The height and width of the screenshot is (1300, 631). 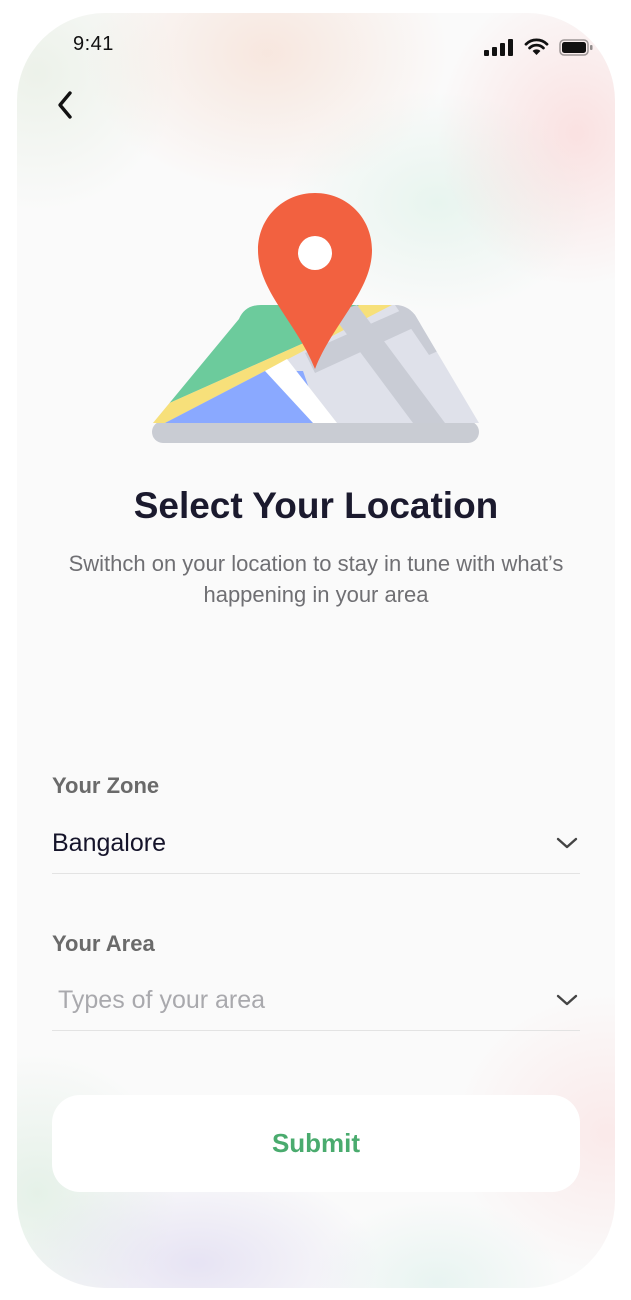 What do you see at coordinates (315, 318) in the screenshot?
I see `map-location-illustration` at bounding box center [315, 318].